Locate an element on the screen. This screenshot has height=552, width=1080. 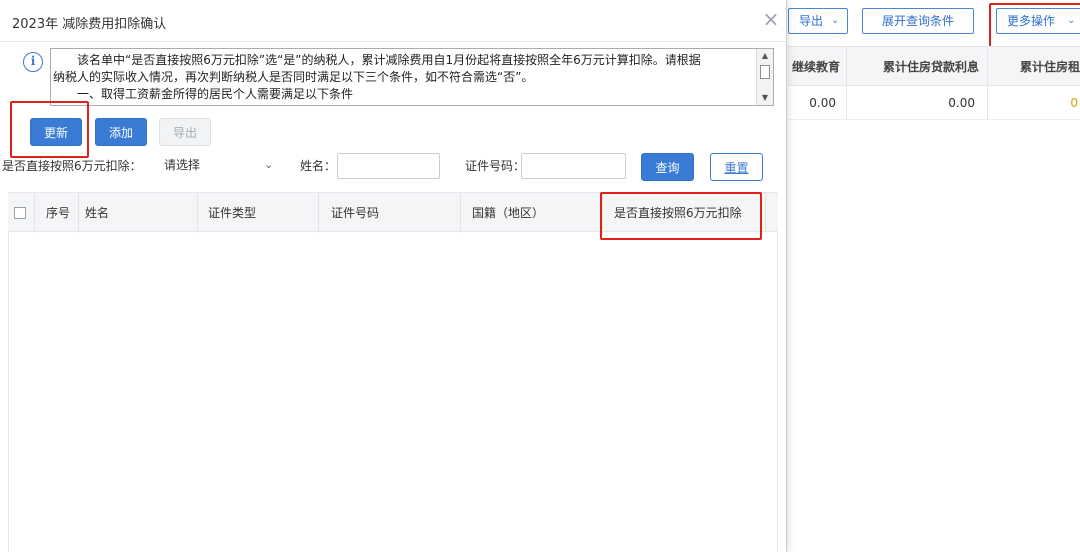
name-filter-label: 姓名： is located at coordinates (318, 166).